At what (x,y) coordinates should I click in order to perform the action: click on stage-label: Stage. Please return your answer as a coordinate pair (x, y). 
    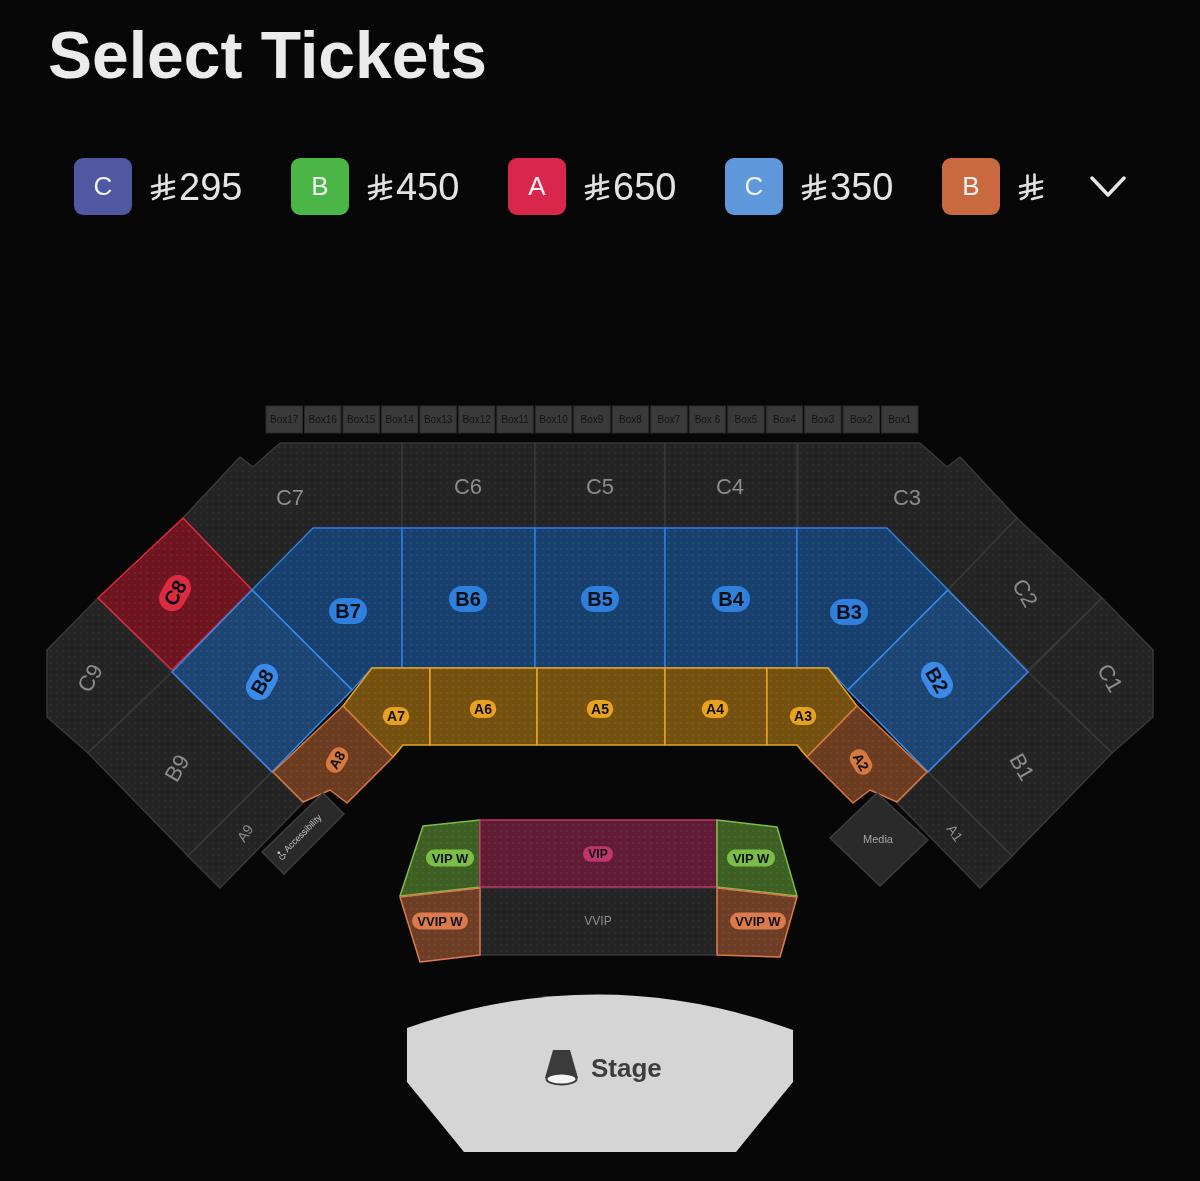
    Looking at the image, I should click on (626, 1068).